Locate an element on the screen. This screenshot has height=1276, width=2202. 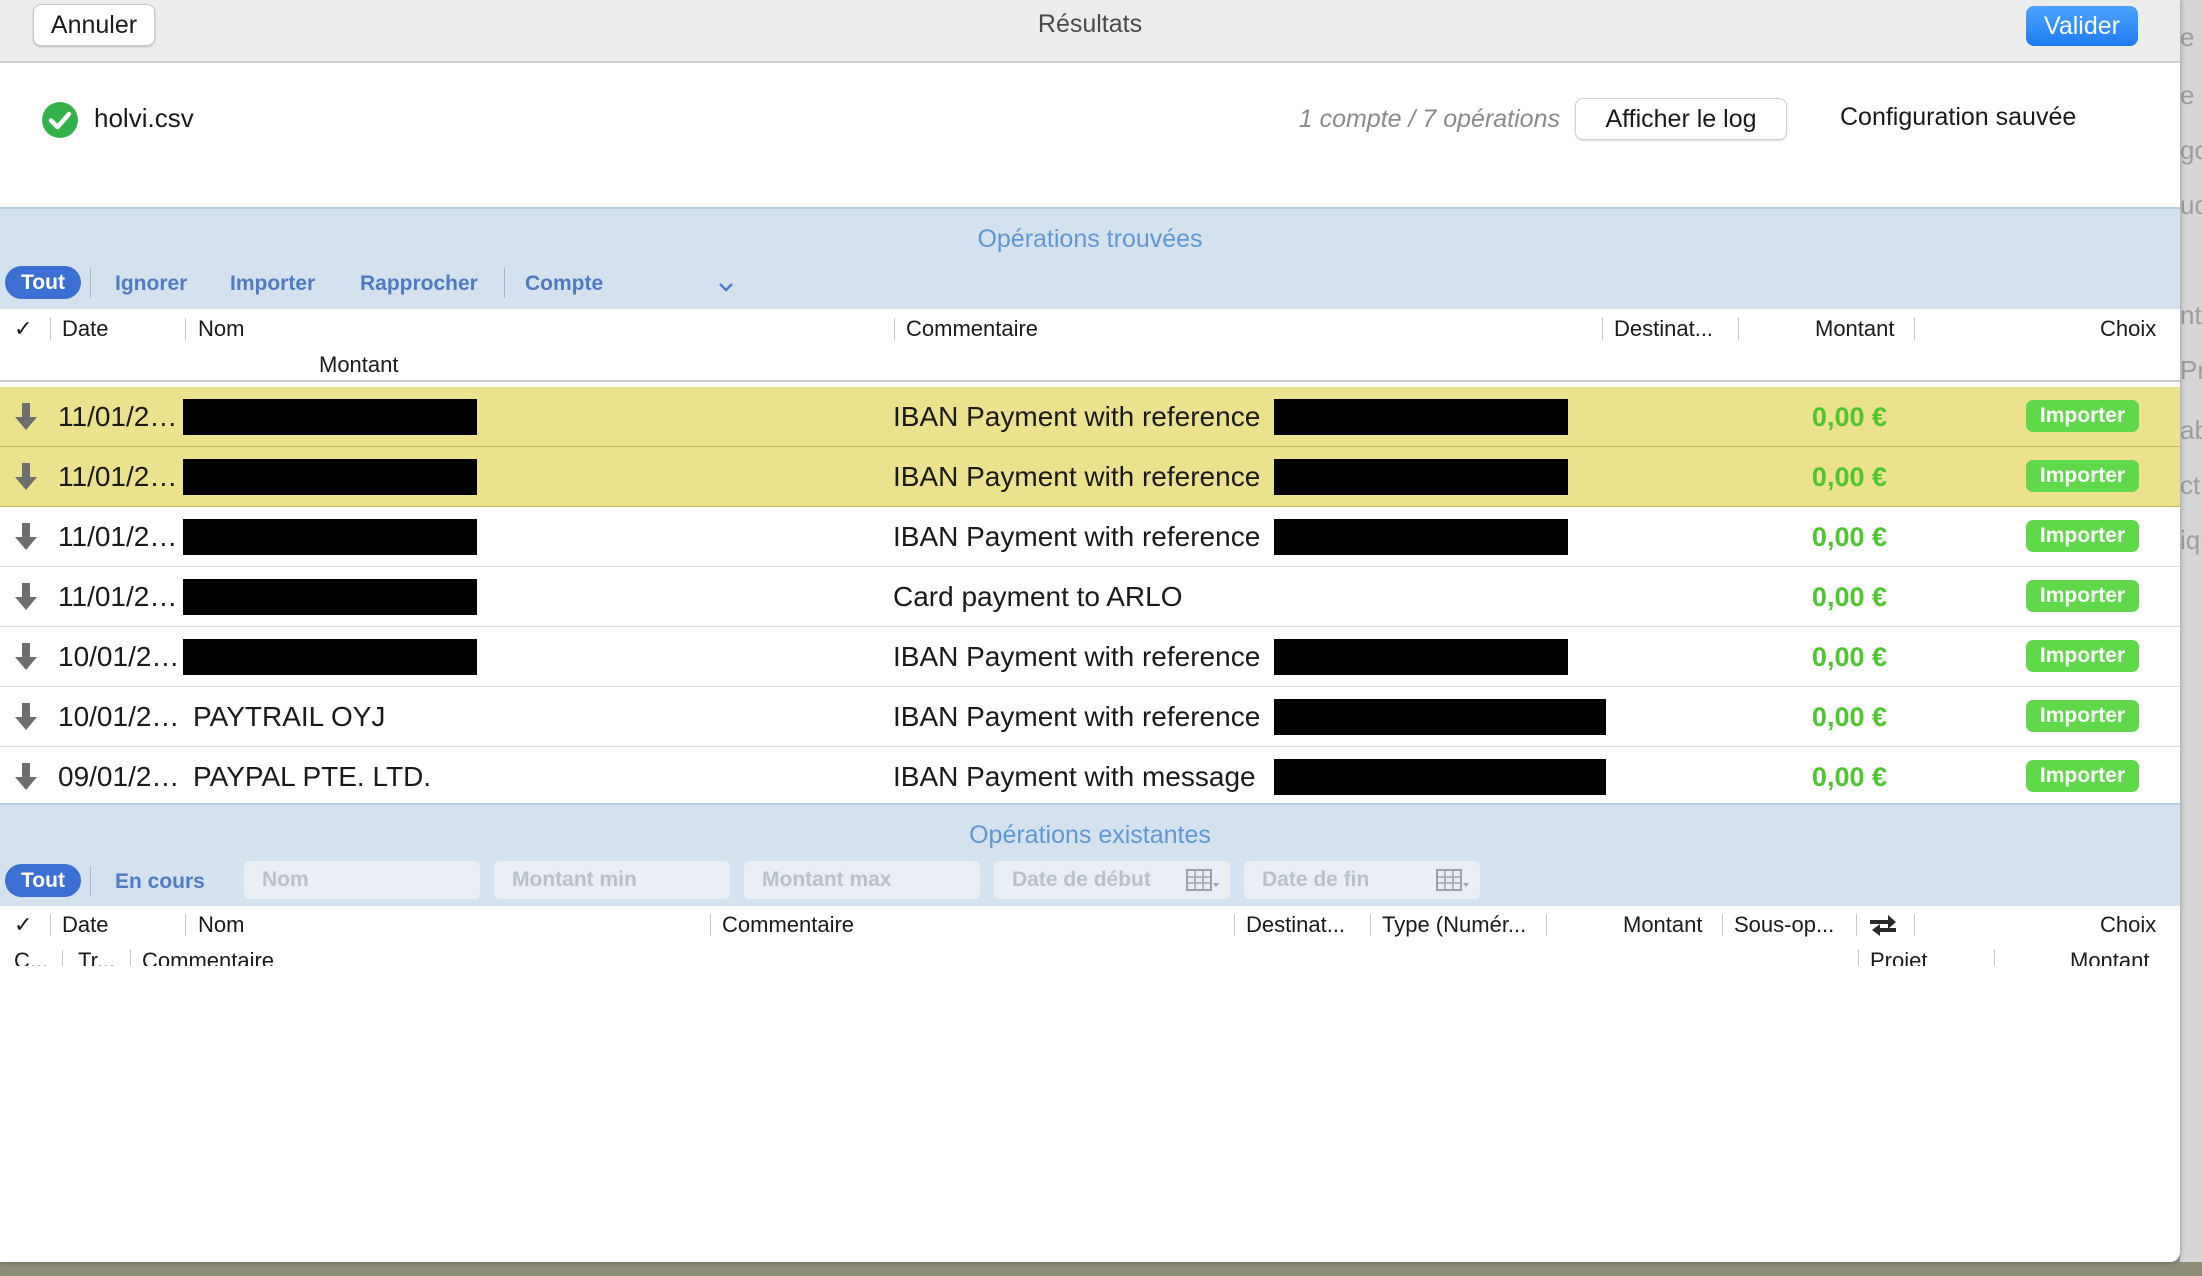
background-text: iqu is located at coordinates (2191, 540).